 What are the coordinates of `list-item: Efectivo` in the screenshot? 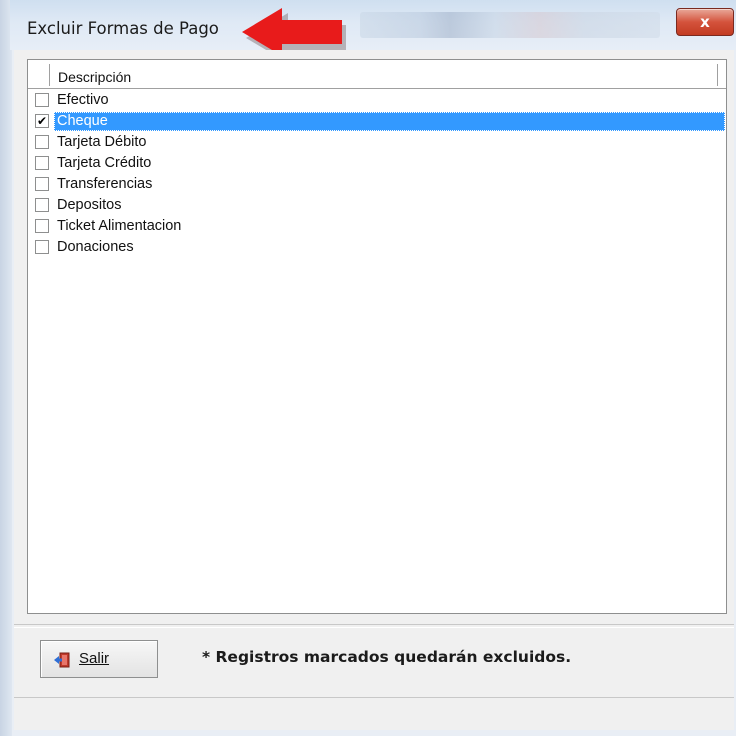 It's located at (377, 100).